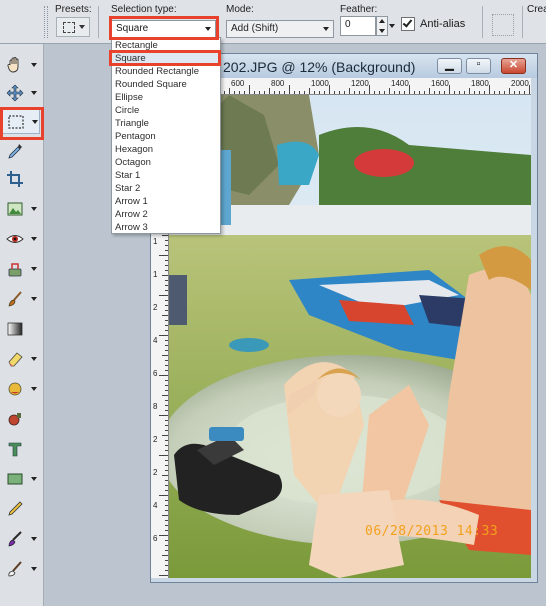 This screenshot has height=606, width=546. I want to click on move-tool, so click(21, 93).